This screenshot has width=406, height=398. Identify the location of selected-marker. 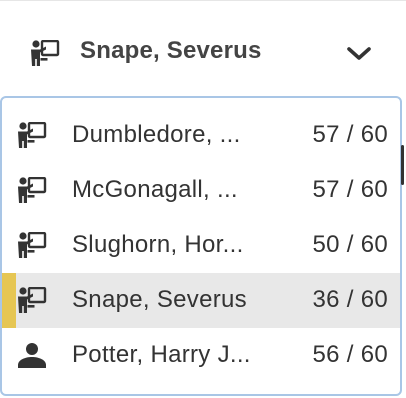
(9, 300).